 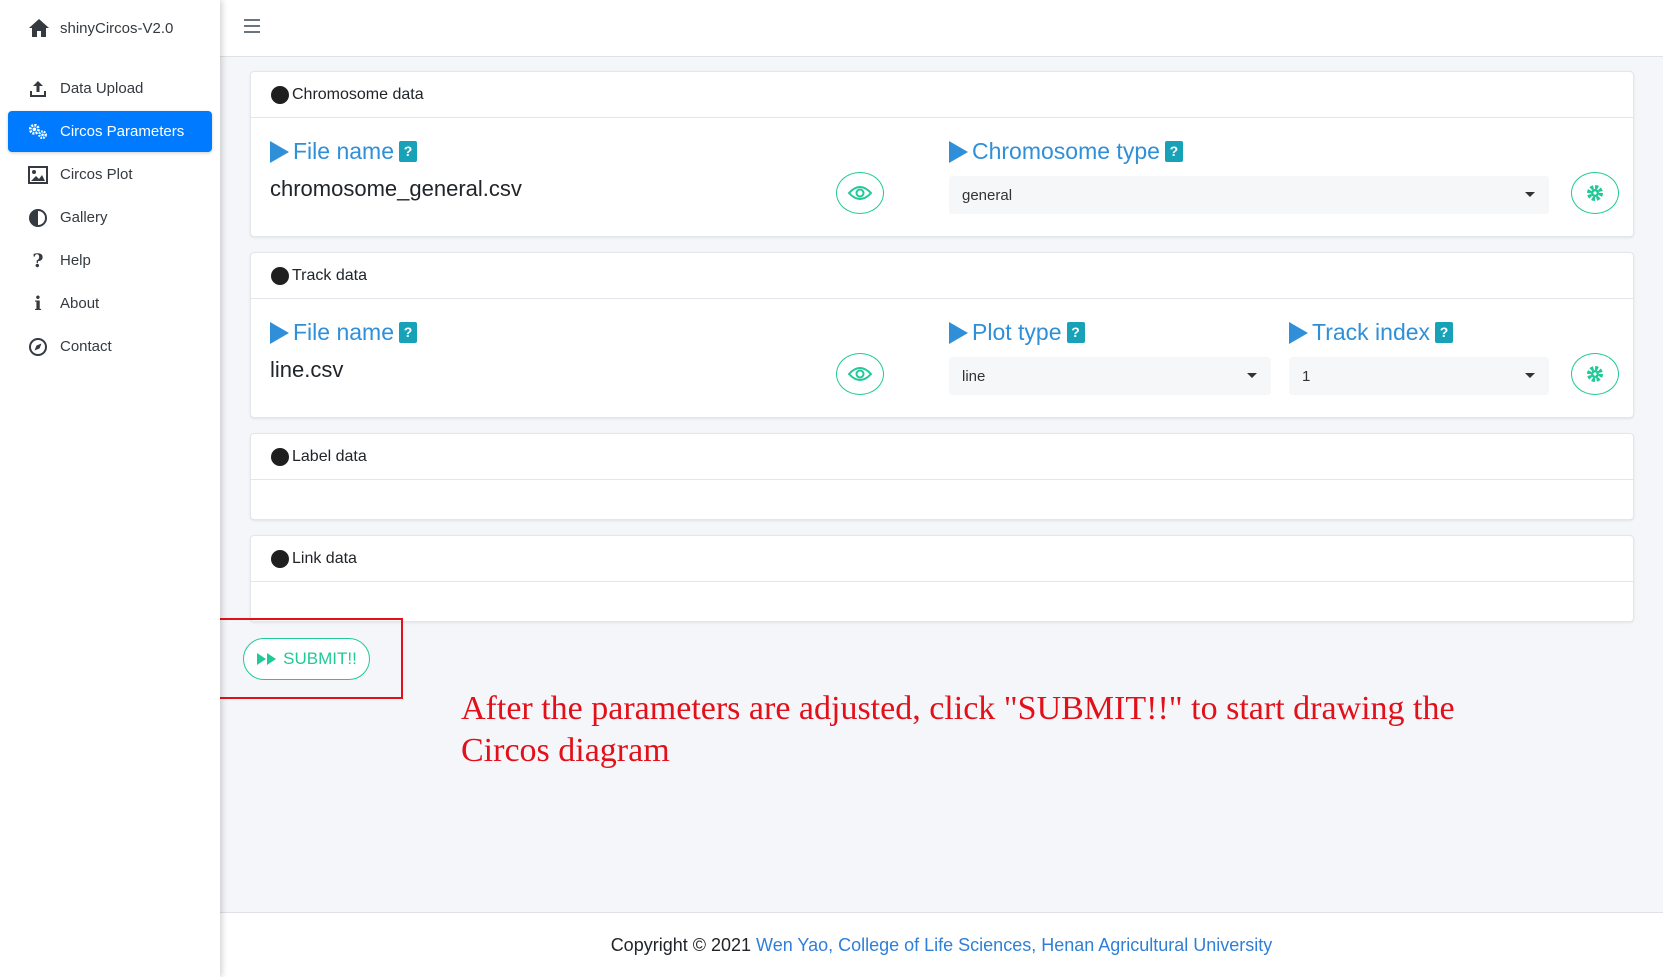 I want to click on sidebar-item-label: Contact, so click(x=86, y=346).